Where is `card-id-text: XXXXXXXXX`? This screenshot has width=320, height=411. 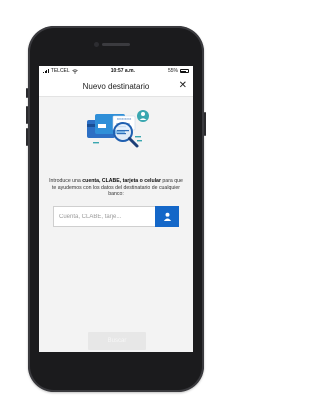
card-id-text: XXXXXXXXX is located at coordinates (124, 119).